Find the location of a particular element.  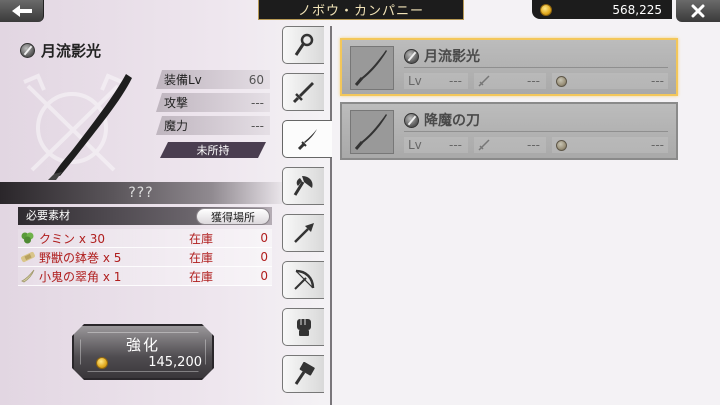

material-name: 小鬼の翠角 x 1 is located at coordinates (80, 276).